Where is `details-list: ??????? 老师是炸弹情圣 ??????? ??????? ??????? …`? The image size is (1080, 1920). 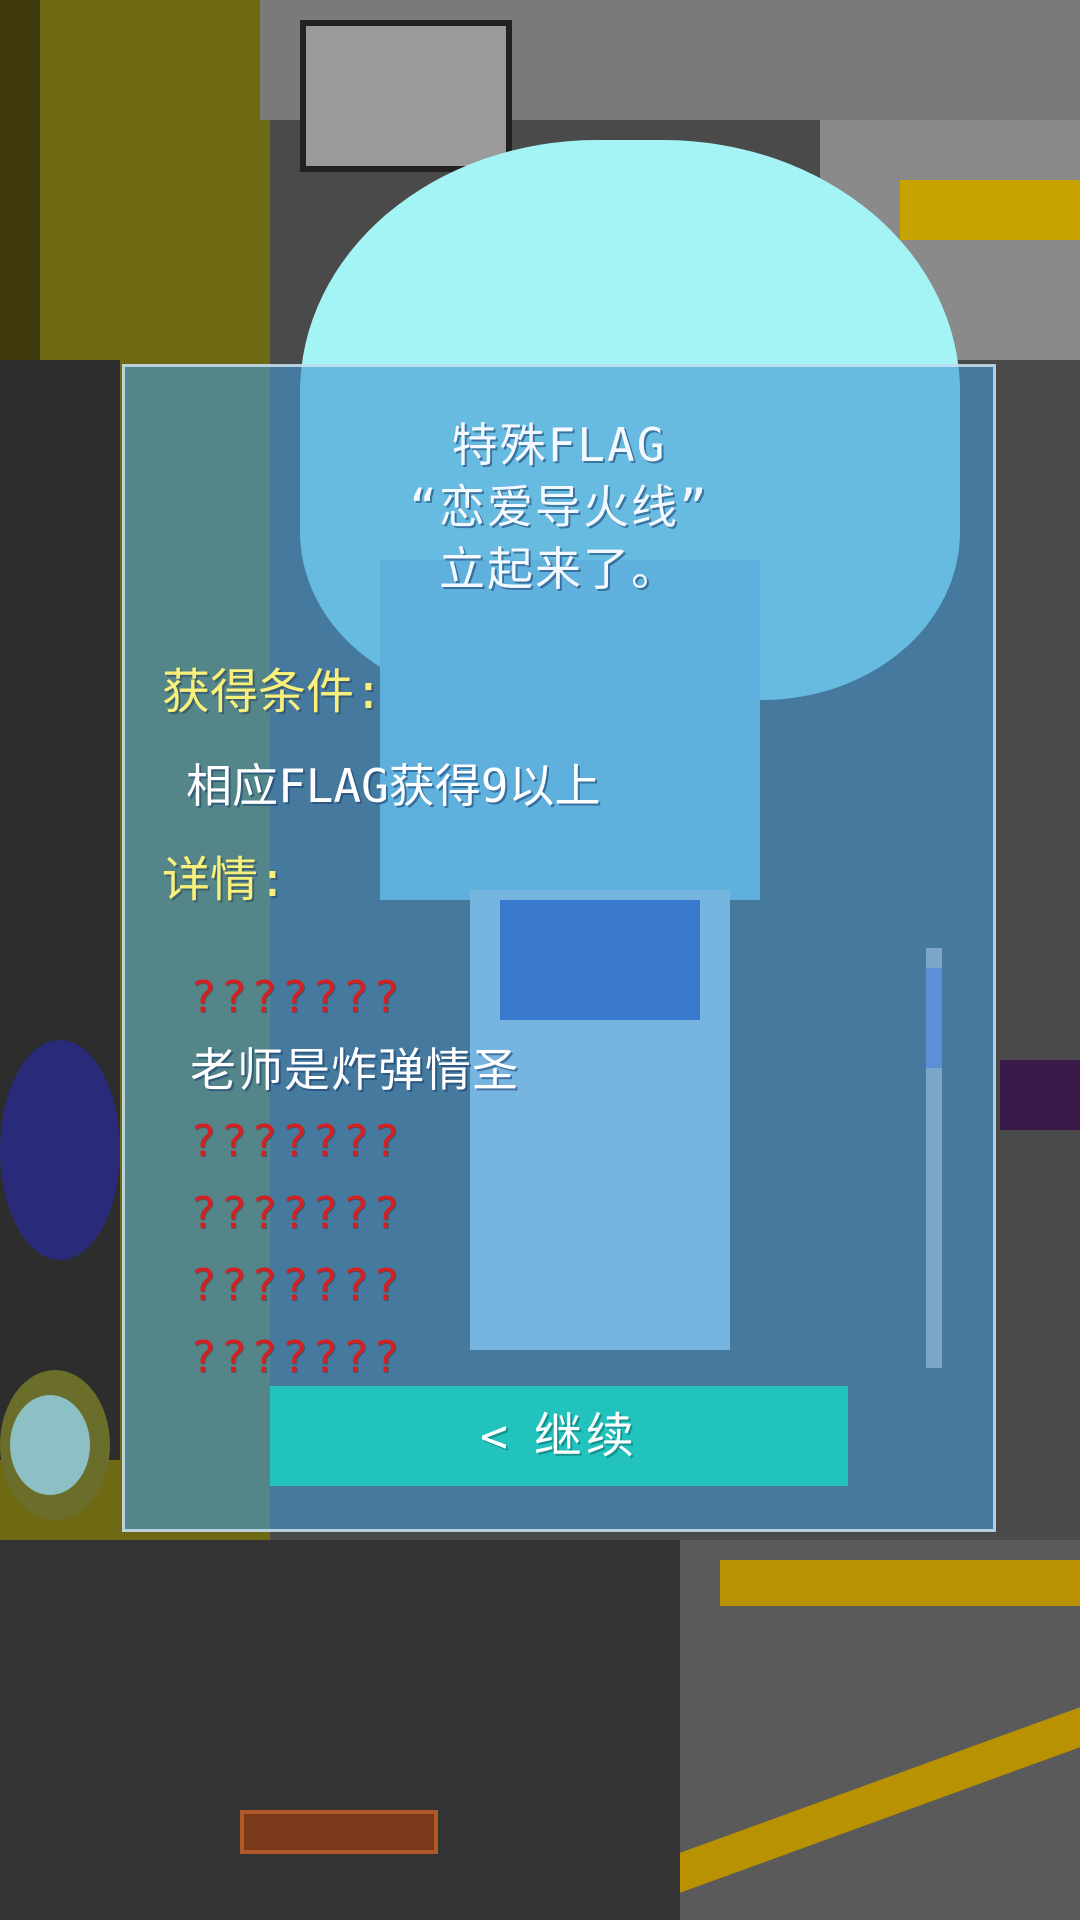 details-list: ??????? 老师是炸弹情圣 ??????? ??????? ??????? … is located at coordinates (354, 1184).